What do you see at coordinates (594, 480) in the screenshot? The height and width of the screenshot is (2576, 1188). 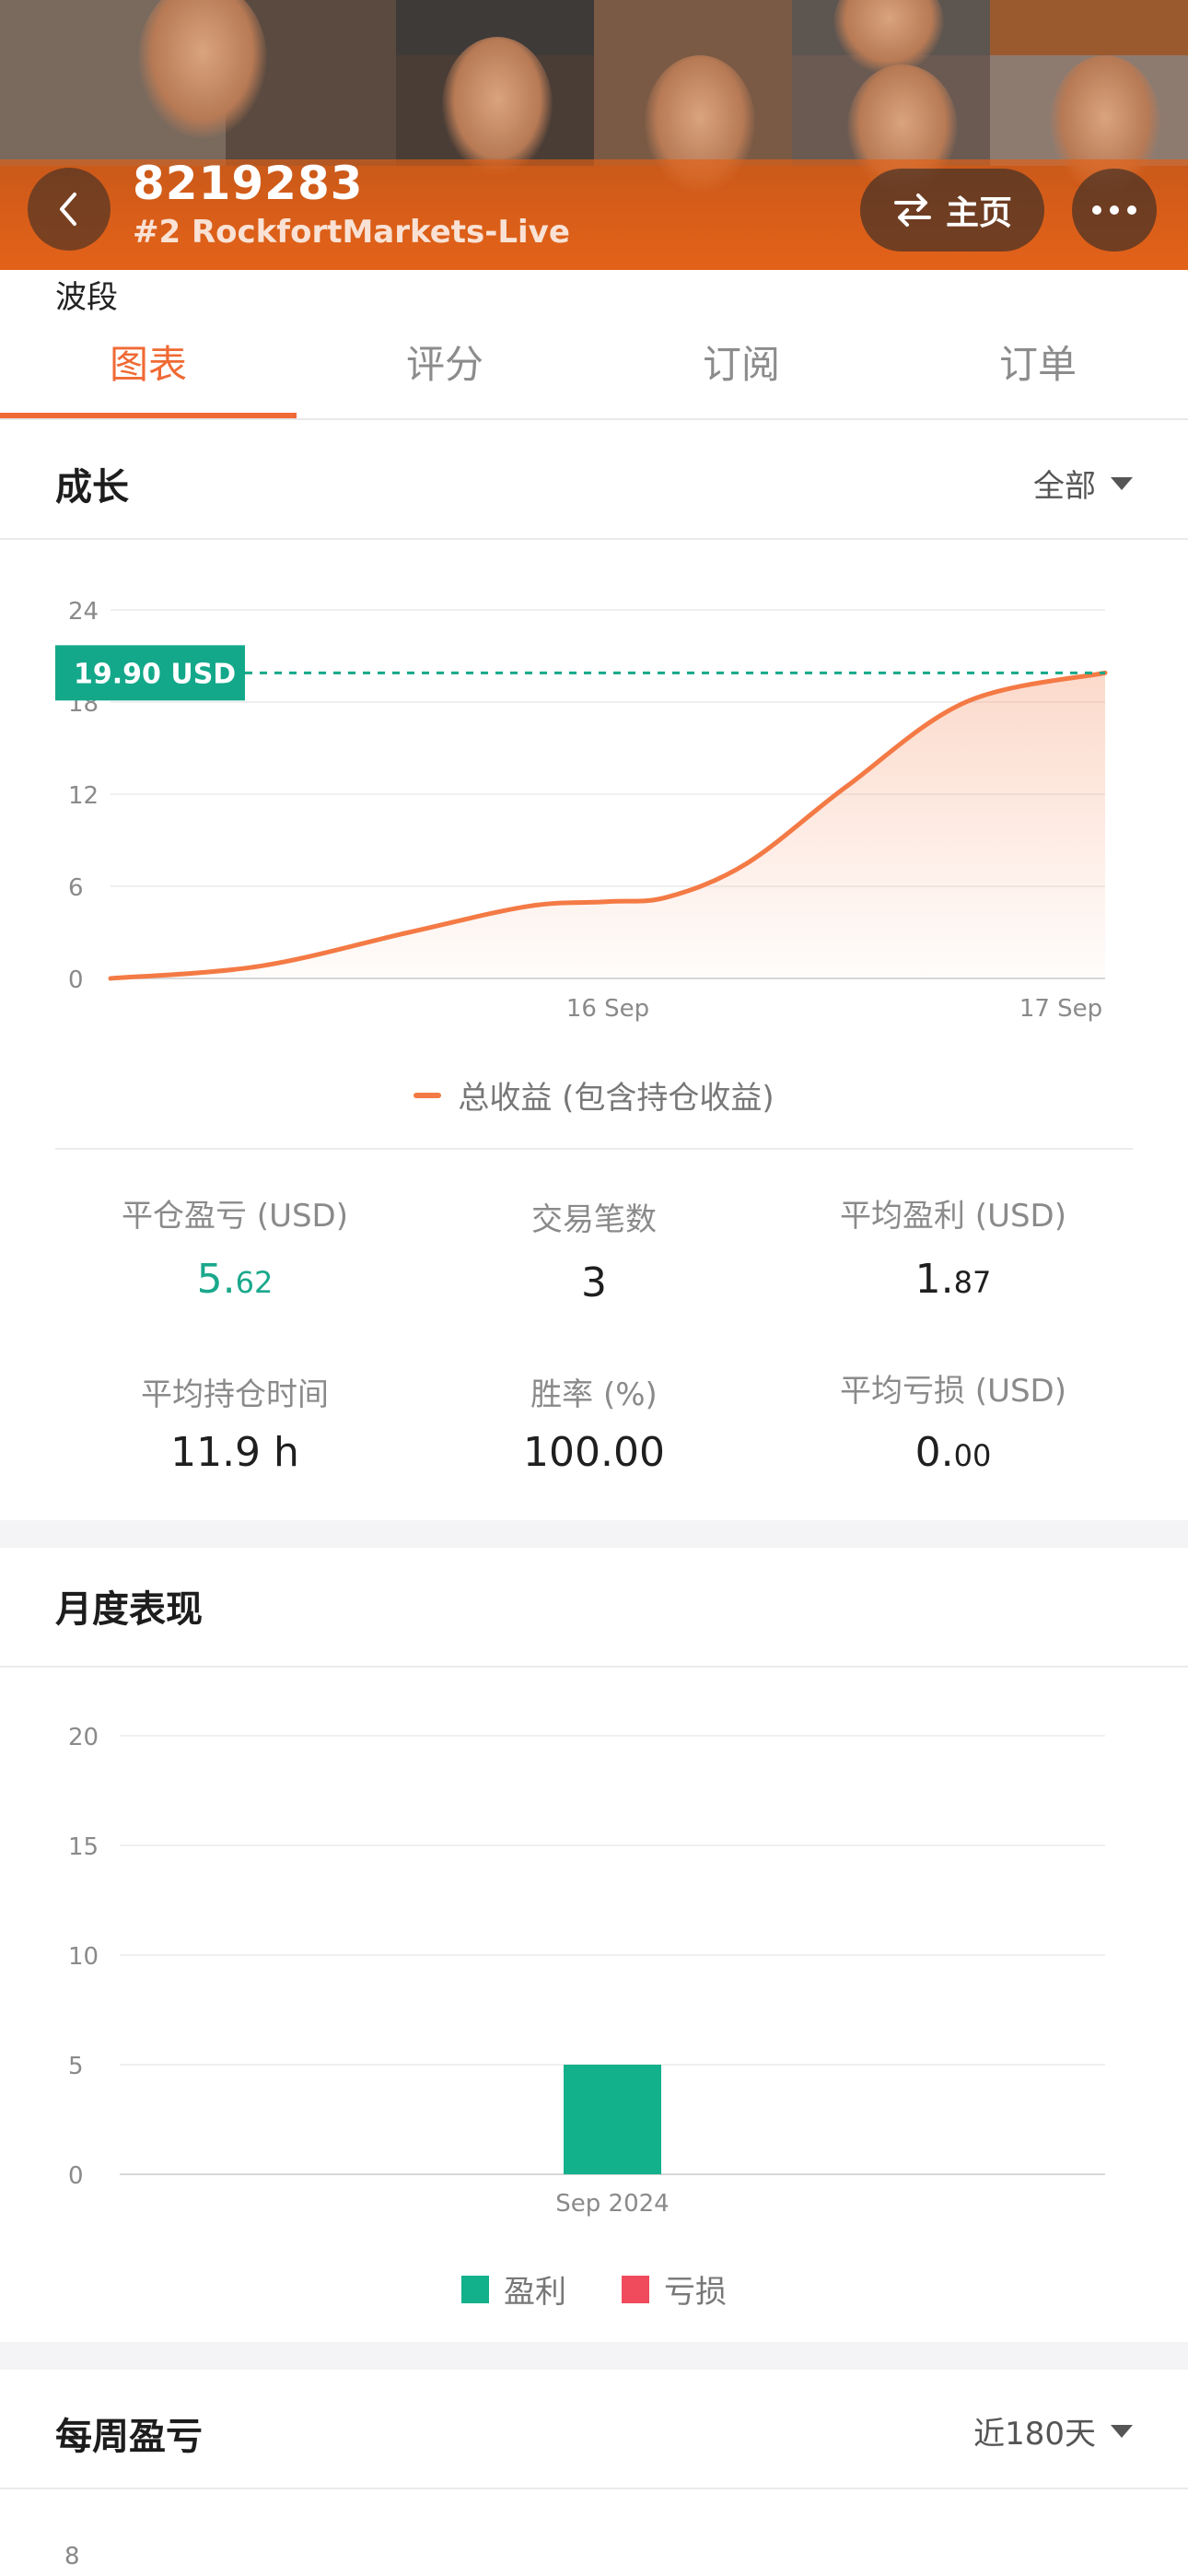 I see `growth-section-header: 成长 全部` at bounding box center [594, 480].